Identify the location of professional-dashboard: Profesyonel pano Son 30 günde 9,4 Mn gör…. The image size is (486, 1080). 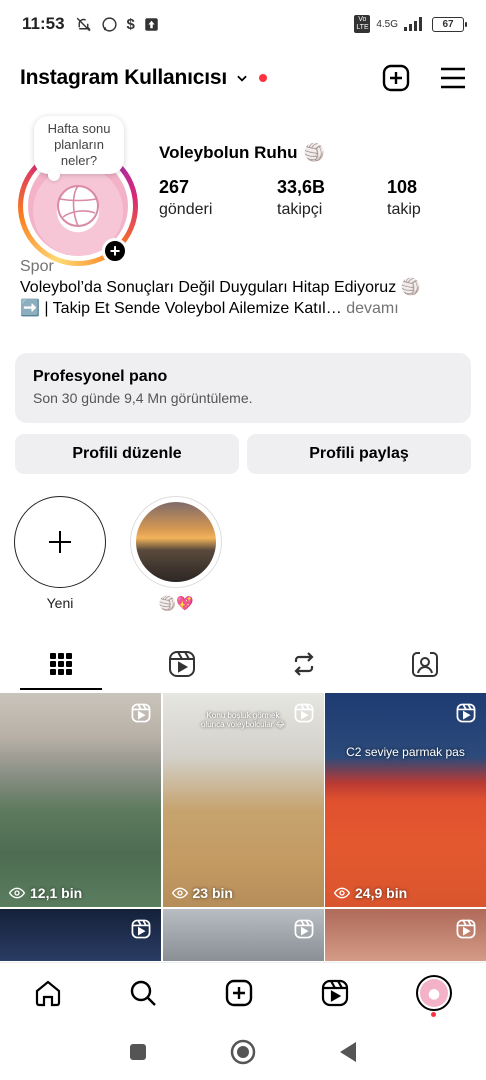
(243, 388).